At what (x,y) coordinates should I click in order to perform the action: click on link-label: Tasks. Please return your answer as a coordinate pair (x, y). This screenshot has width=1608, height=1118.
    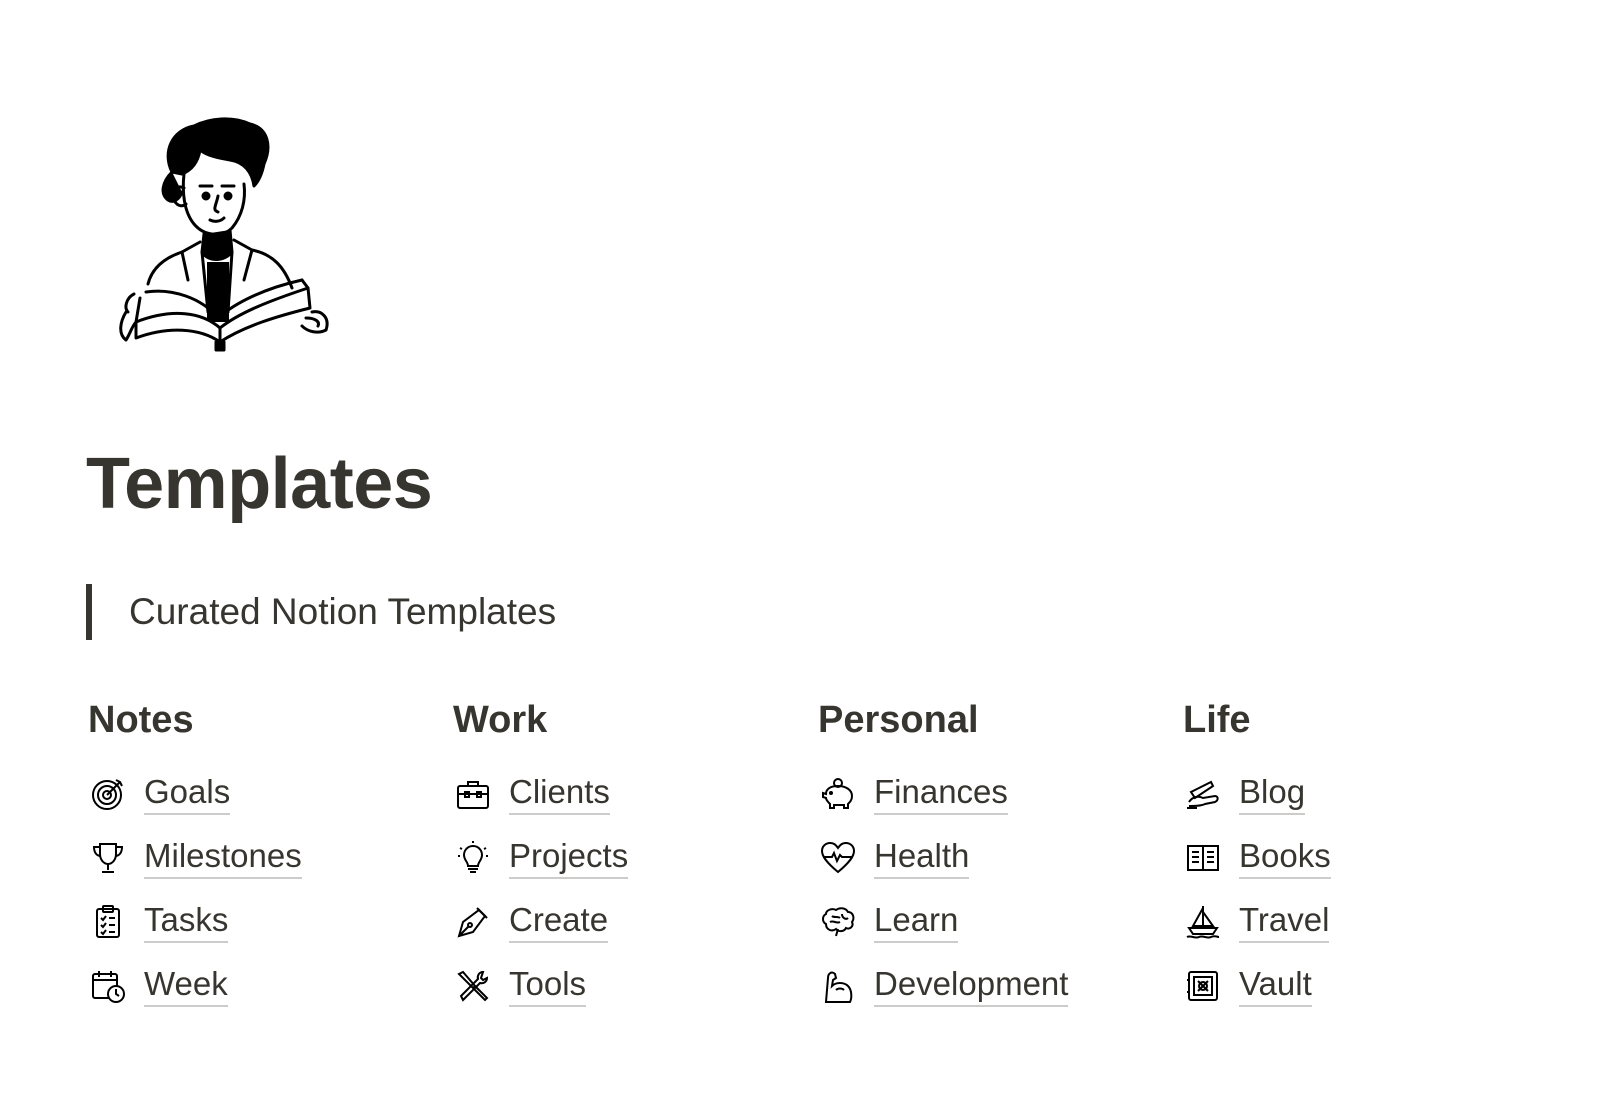
    Looking at the image, I should click on (186, 922).